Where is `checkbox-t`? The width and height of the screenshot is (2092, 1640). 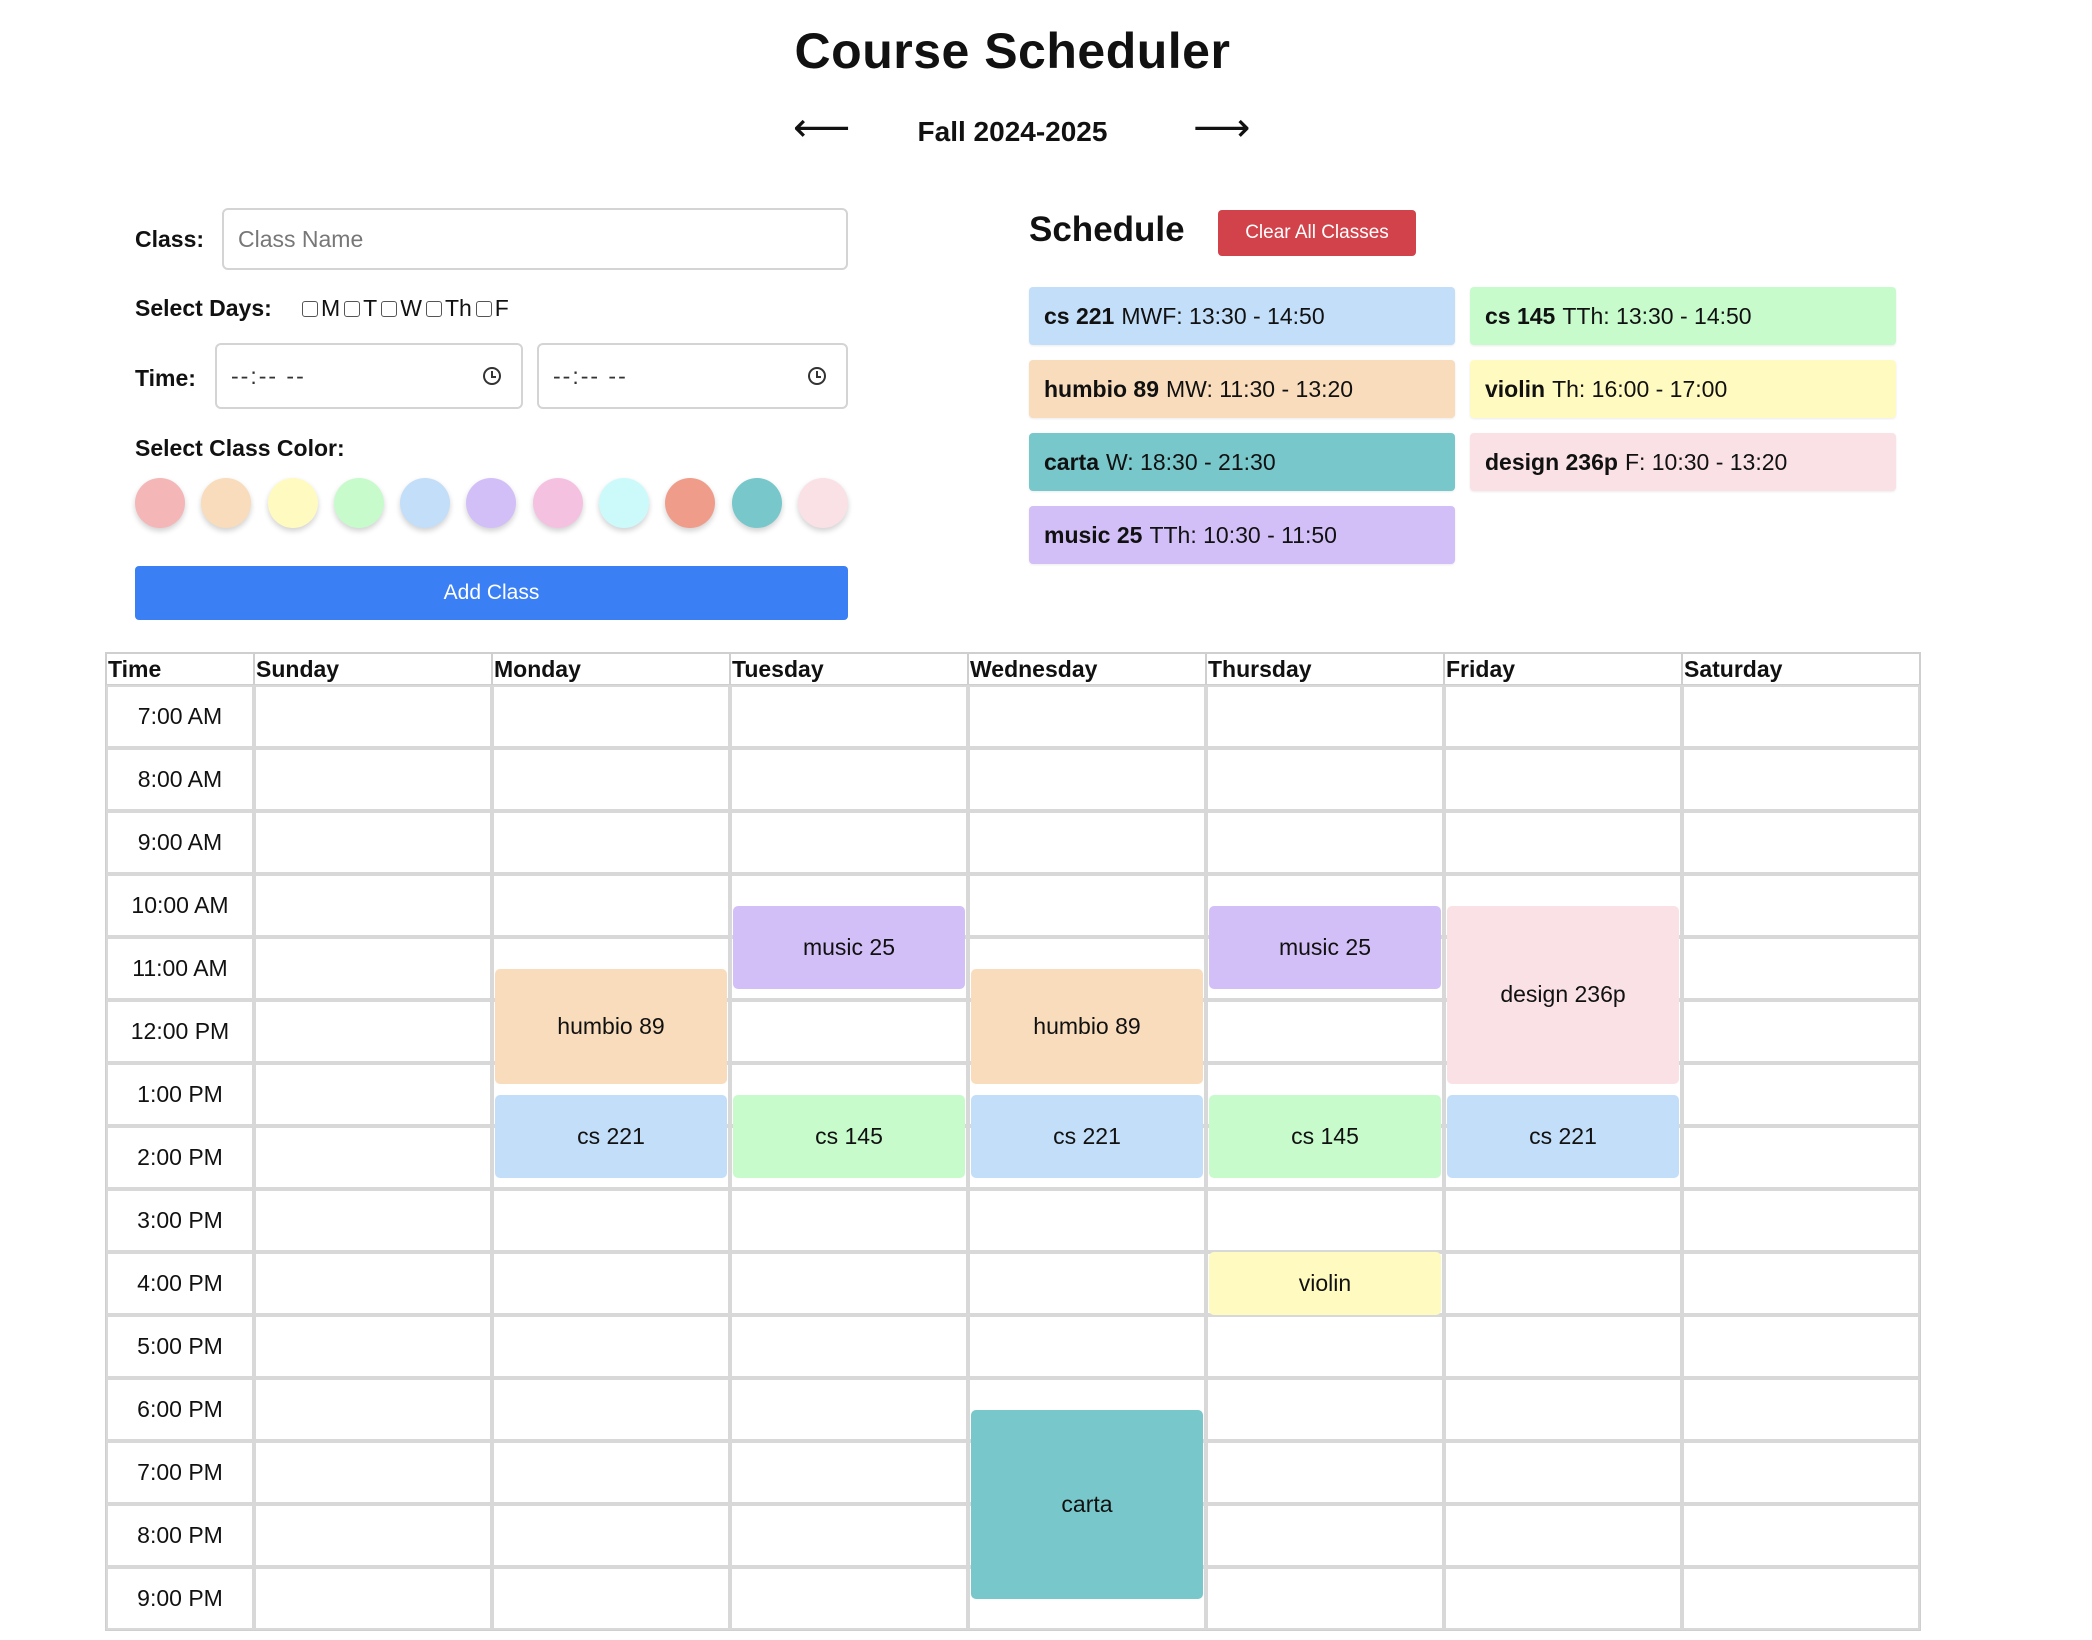
checkbox-t is located at coordinates (352, 308).